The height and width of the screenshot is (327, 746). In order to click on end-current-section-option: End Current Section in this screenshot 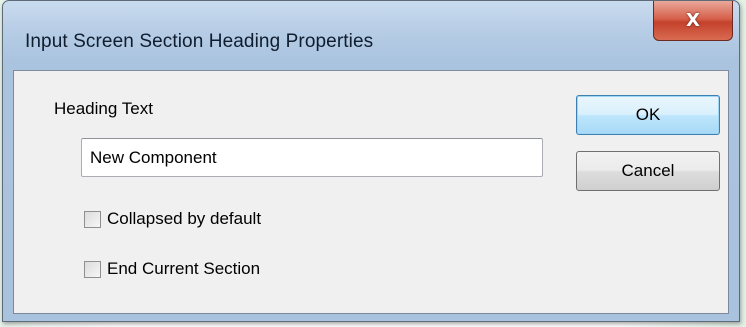, I will do `click(172, 269)`.